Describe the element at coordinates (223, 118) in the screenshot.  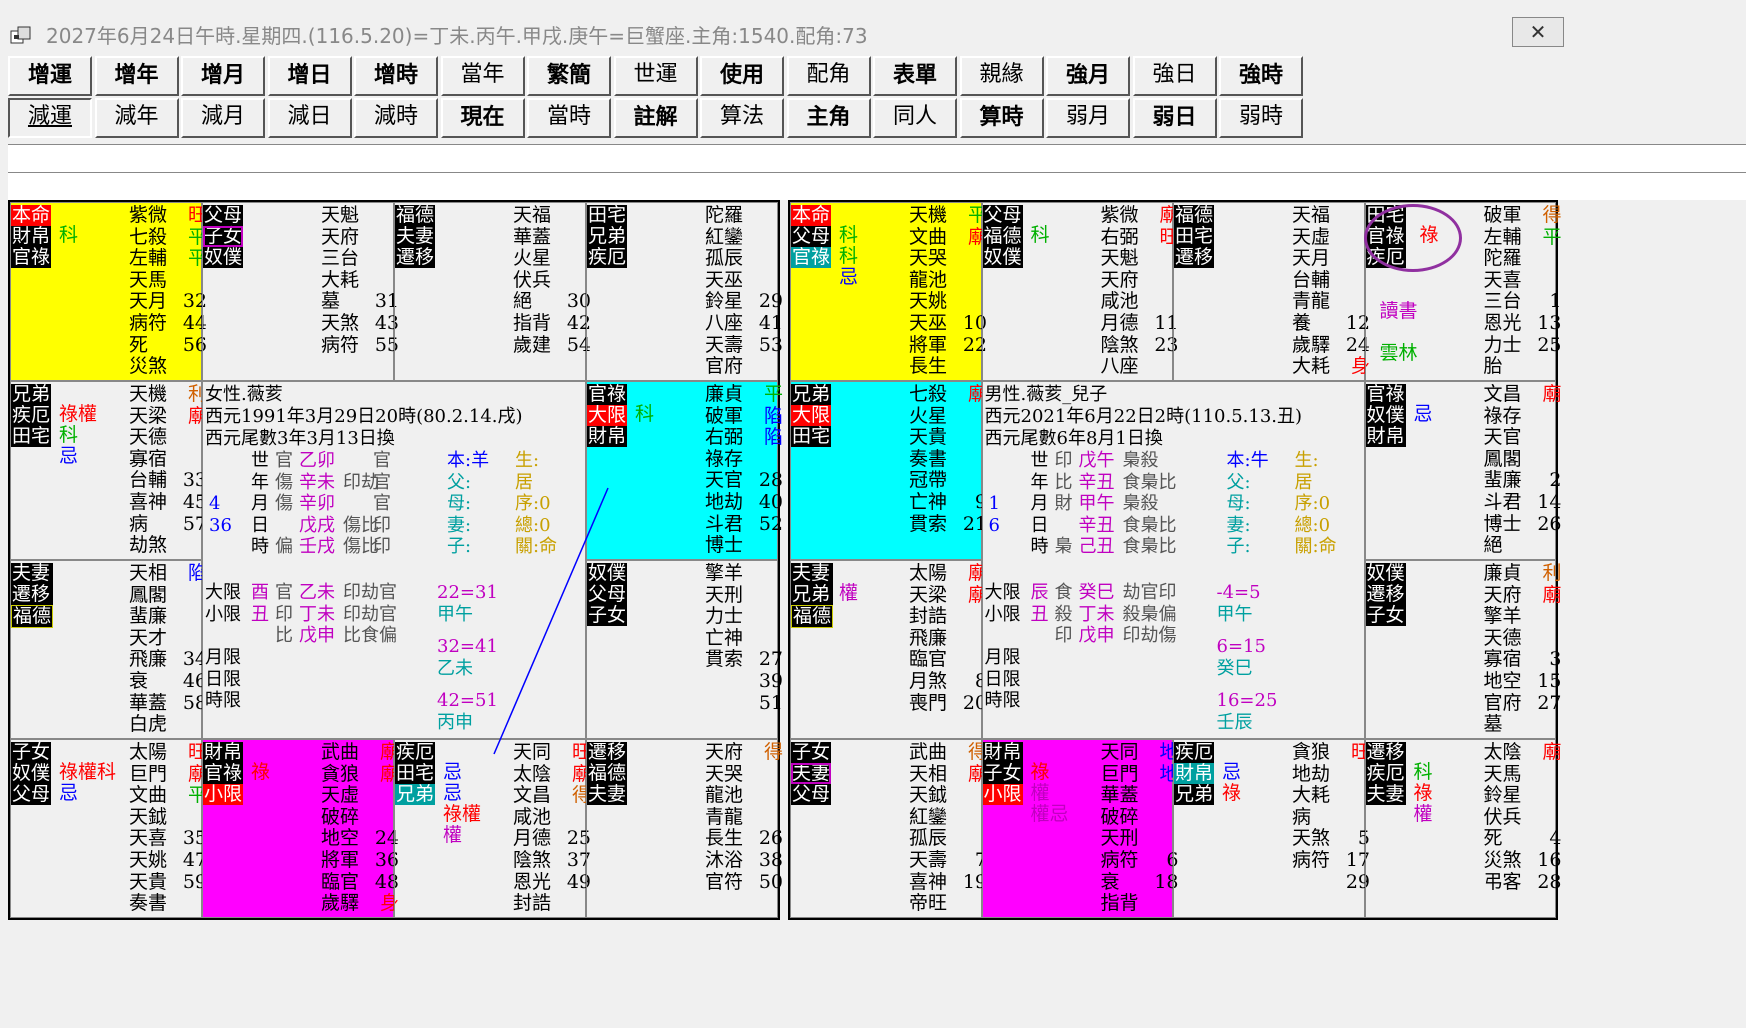
I see `toolbar-button-row2-2: 減月` at that location.